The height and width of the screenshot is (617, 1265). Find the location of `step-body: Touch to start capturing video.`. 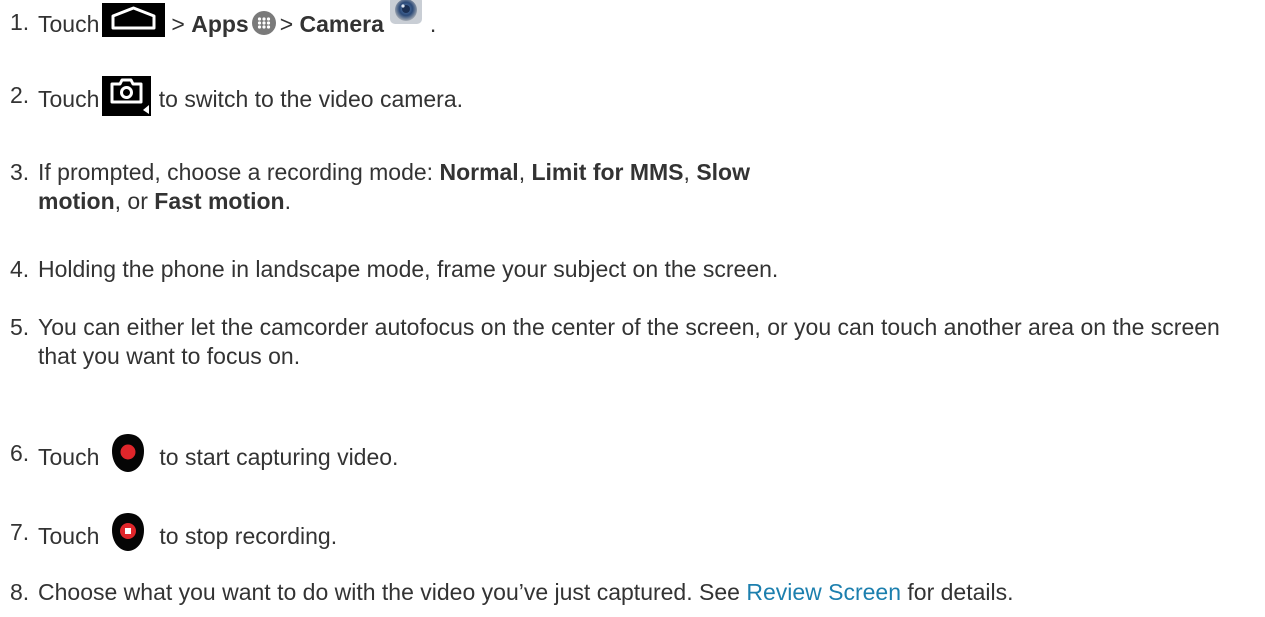

step-body: Touch to start capturing video. is located at coordinates (646, 456).